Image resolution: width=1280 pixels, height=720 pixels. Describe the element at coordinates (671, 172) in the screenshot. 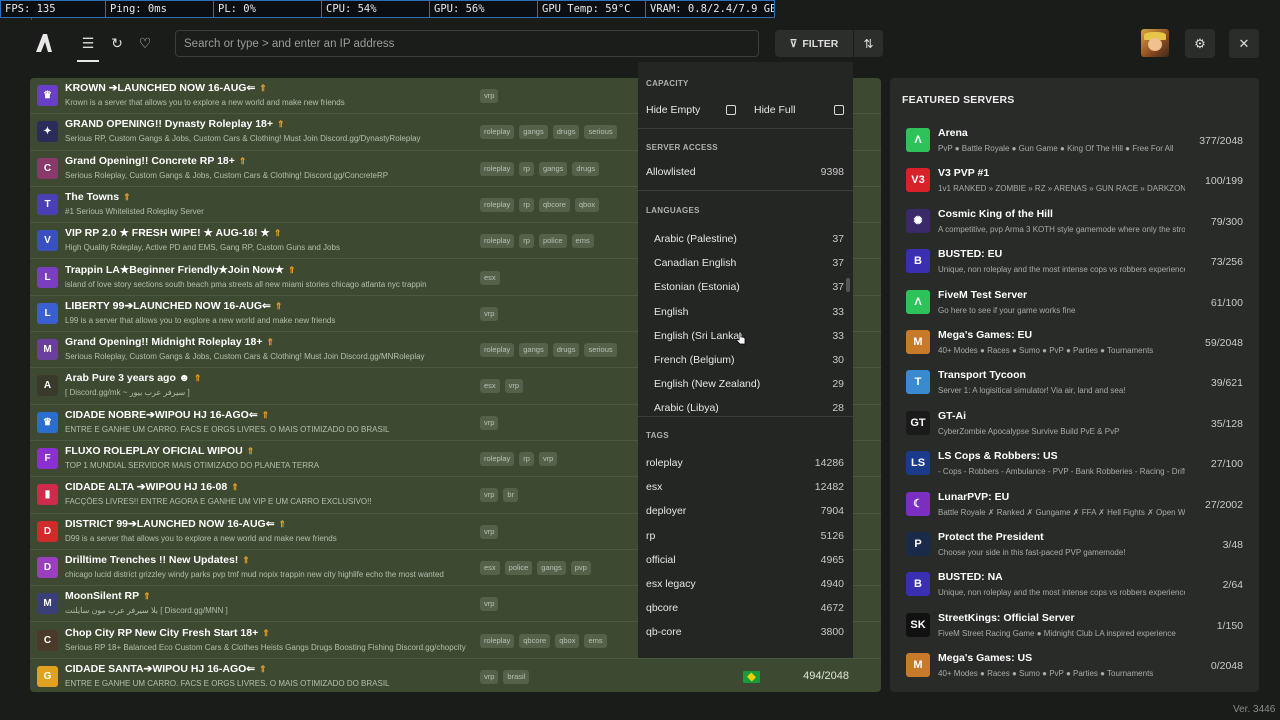

I see `allowlisted-option: Allowlisted` at that location.